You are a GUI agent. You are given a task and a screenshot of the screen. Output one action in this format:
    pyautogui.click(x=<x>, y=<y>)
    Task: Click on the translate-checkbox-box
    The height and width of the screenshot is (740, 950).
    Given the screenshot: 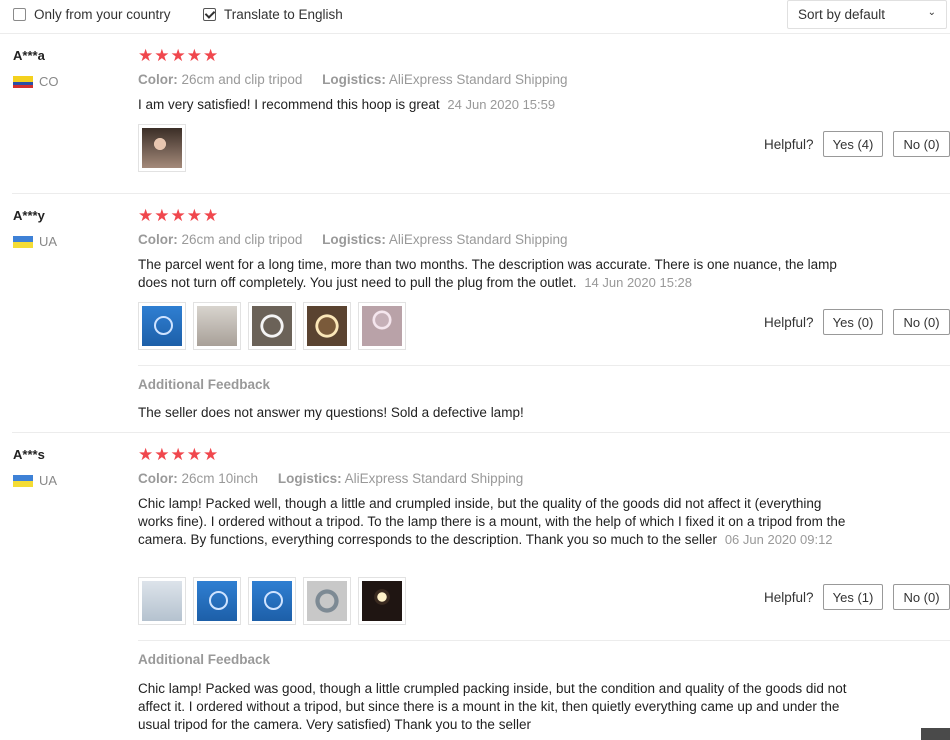 What is the action you would take?
    pyautogui.click(x=209, y=14)
    